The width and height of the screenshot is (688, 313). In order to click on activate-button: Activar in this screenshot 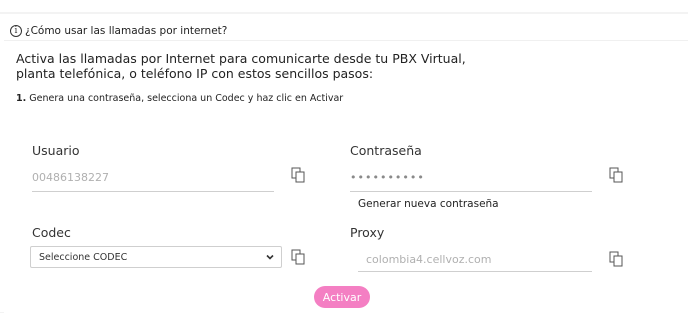, I will do `click(342, 297)`.